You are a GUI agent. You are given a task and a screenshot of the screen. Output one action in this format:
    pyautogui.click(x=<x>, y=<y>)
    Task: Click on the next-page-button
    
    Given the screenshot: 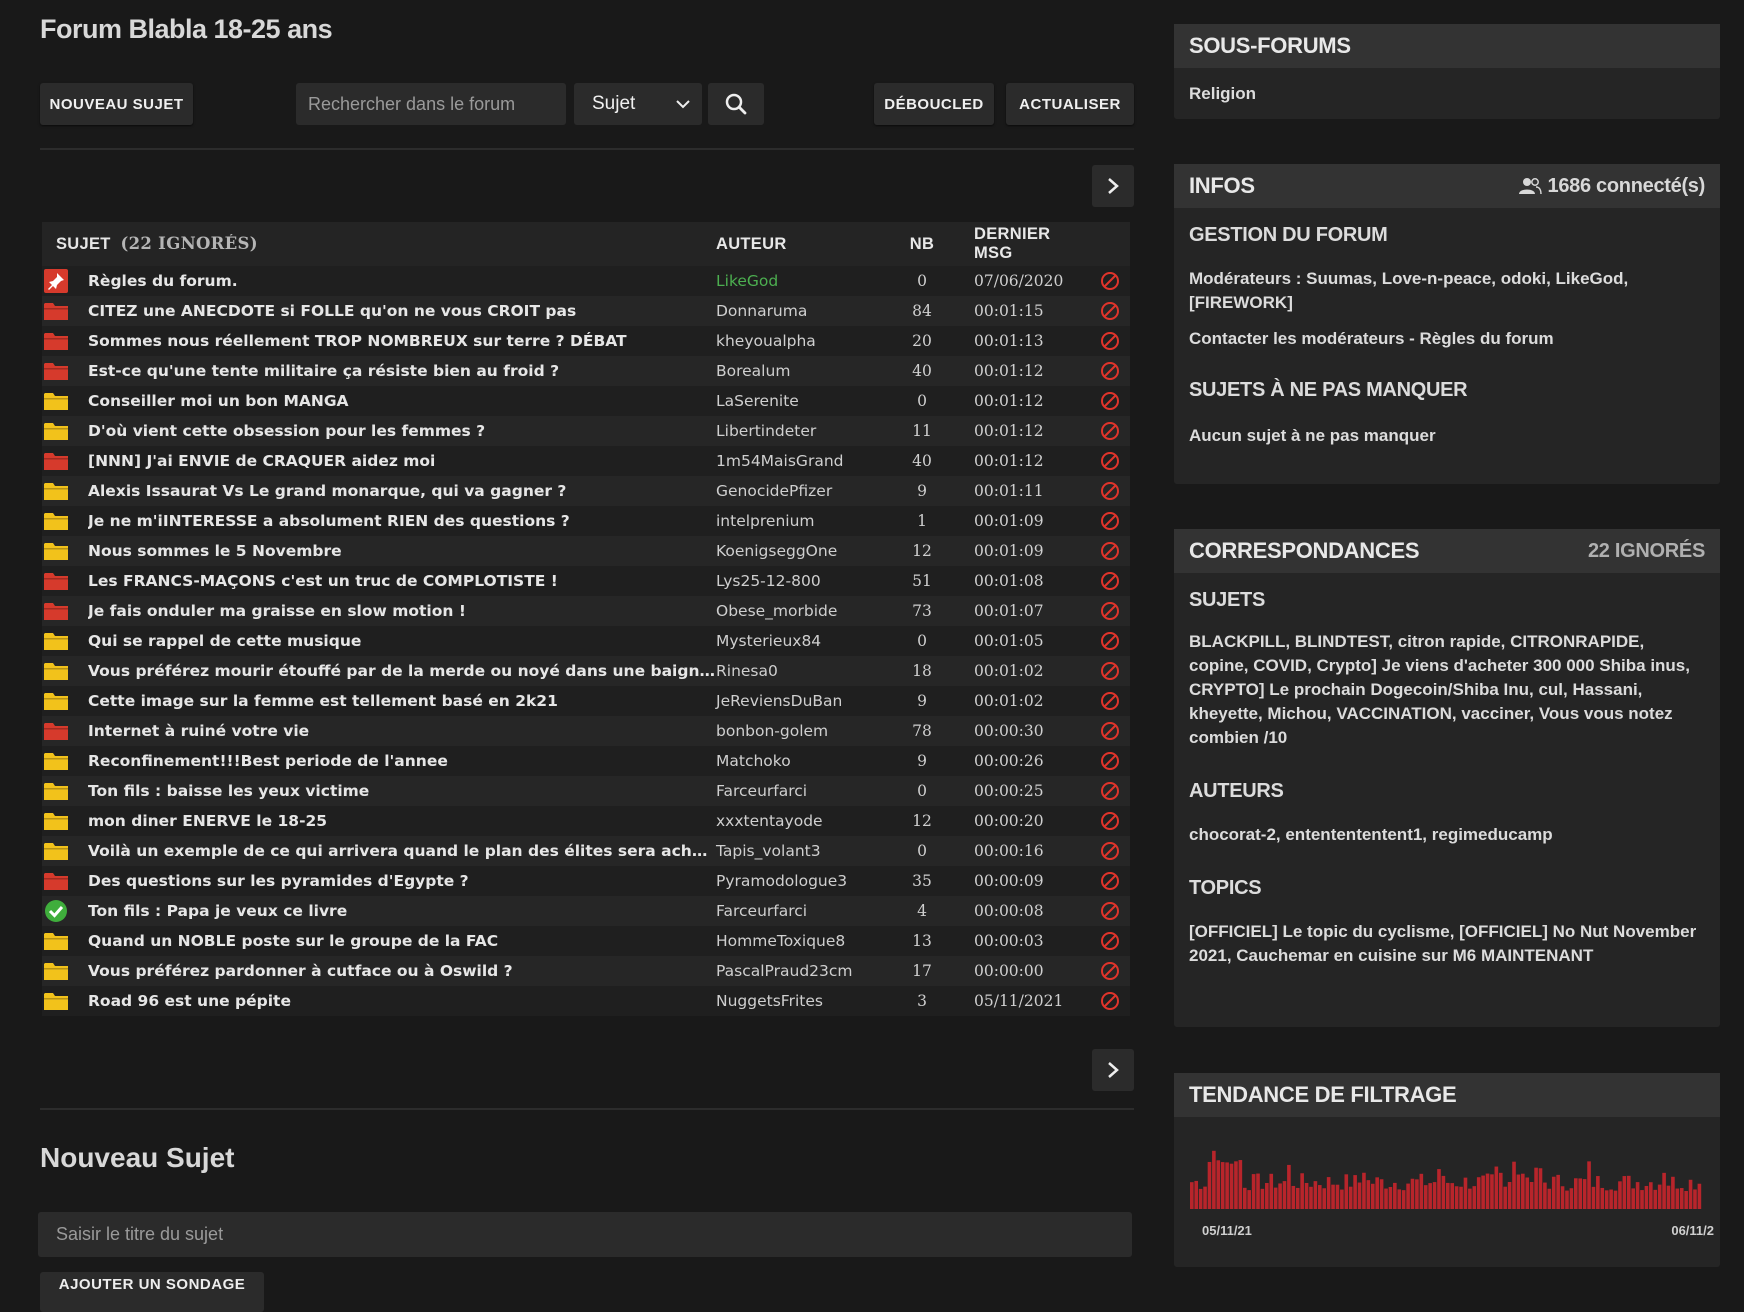 What is the action you would take?
    pyautogui.click(x=1113, y=186)
    